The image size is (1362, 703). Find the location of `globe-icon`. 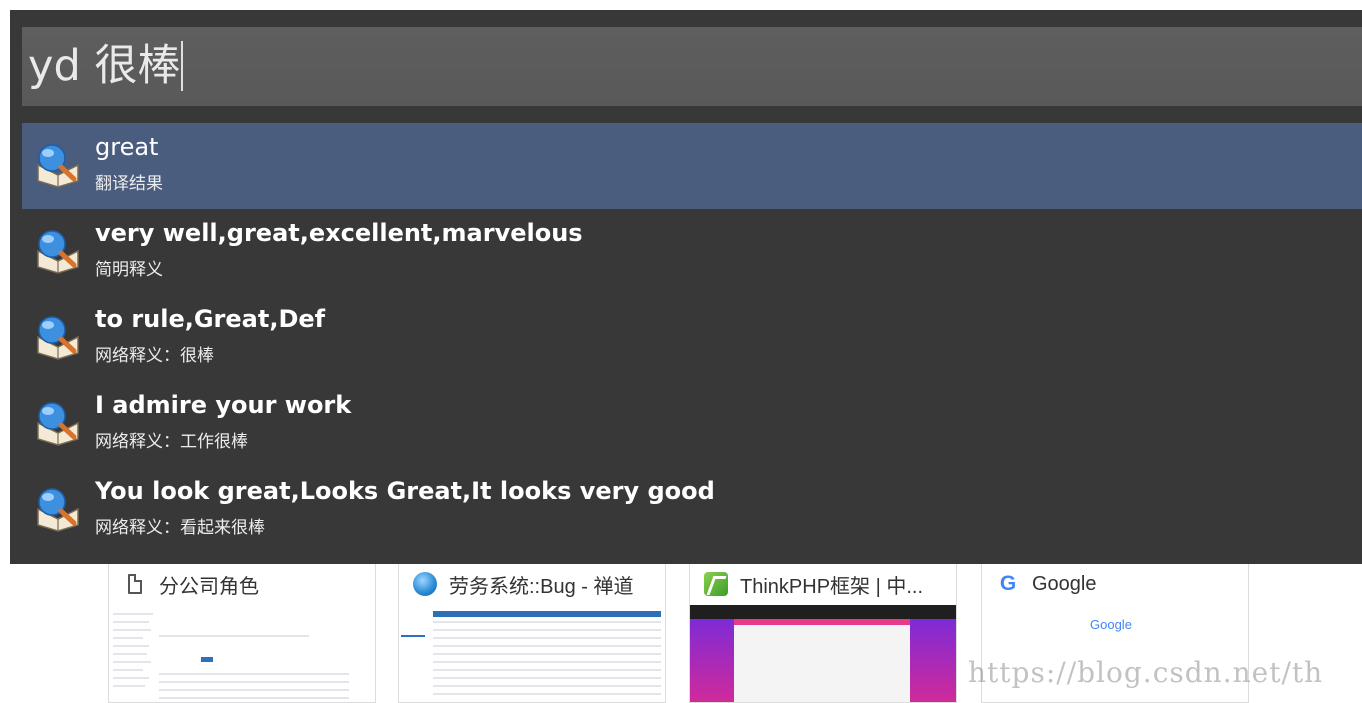

globe-icon is located at coordinates (425, 584).